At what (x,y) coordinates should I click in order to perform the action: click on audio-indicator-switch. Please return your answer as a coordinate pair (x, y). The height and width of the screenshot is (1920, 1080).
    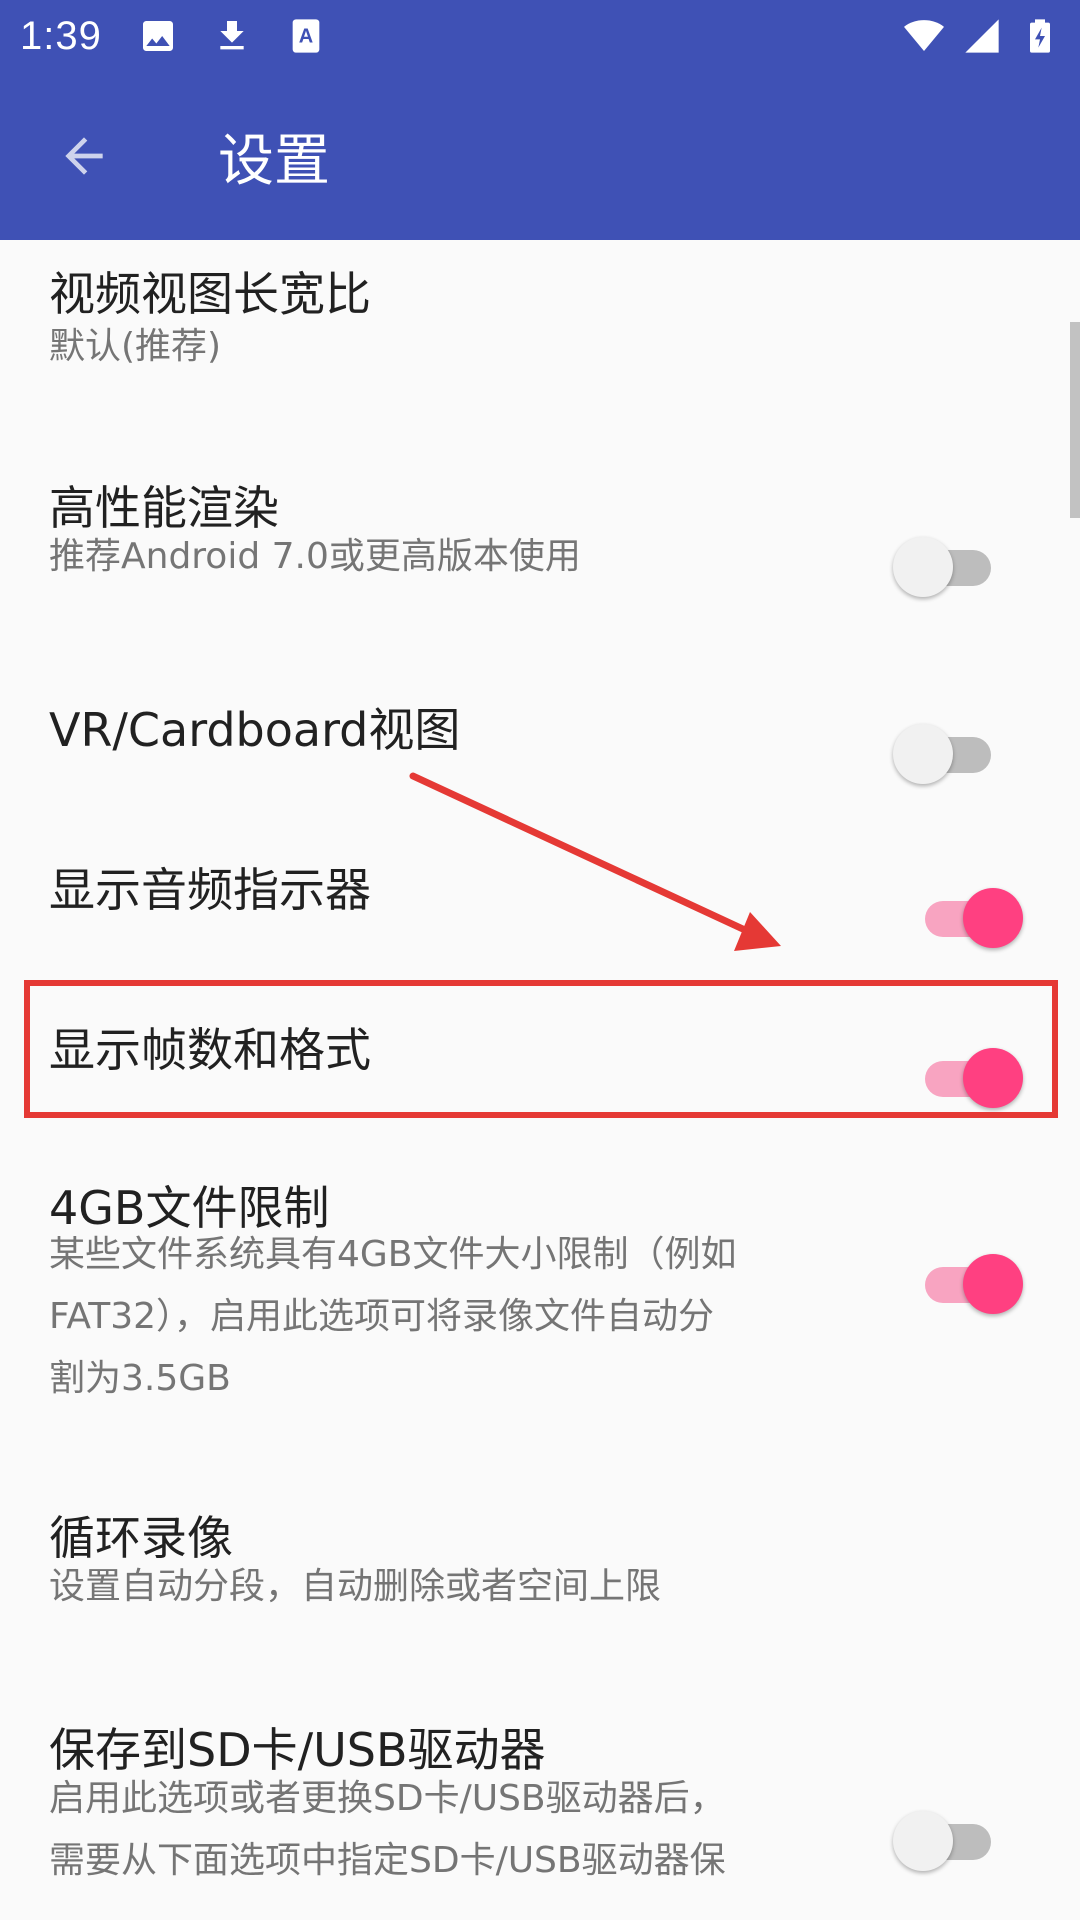
    Looking at the image, I should click on (970, 918).